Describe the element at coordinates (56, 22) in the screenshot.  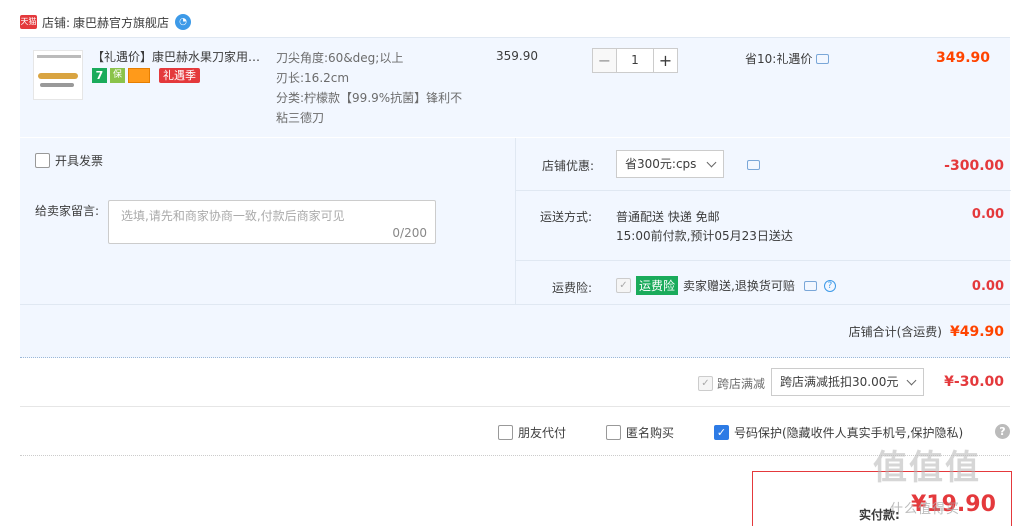
I see `shop-label: 店铺:` at that location.